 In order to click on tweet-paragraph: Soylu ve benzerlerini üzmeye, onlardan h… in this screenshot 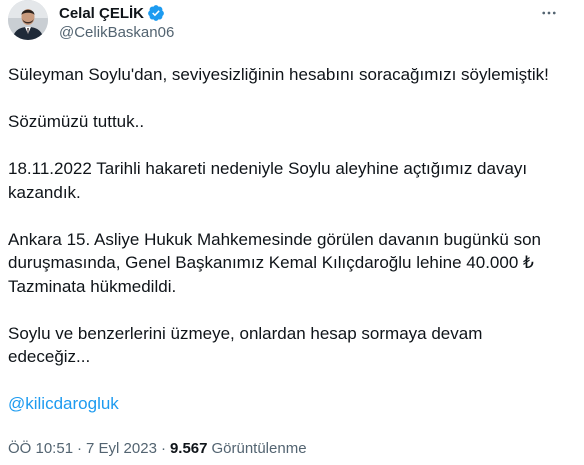, I will do `click(248, 345)`.